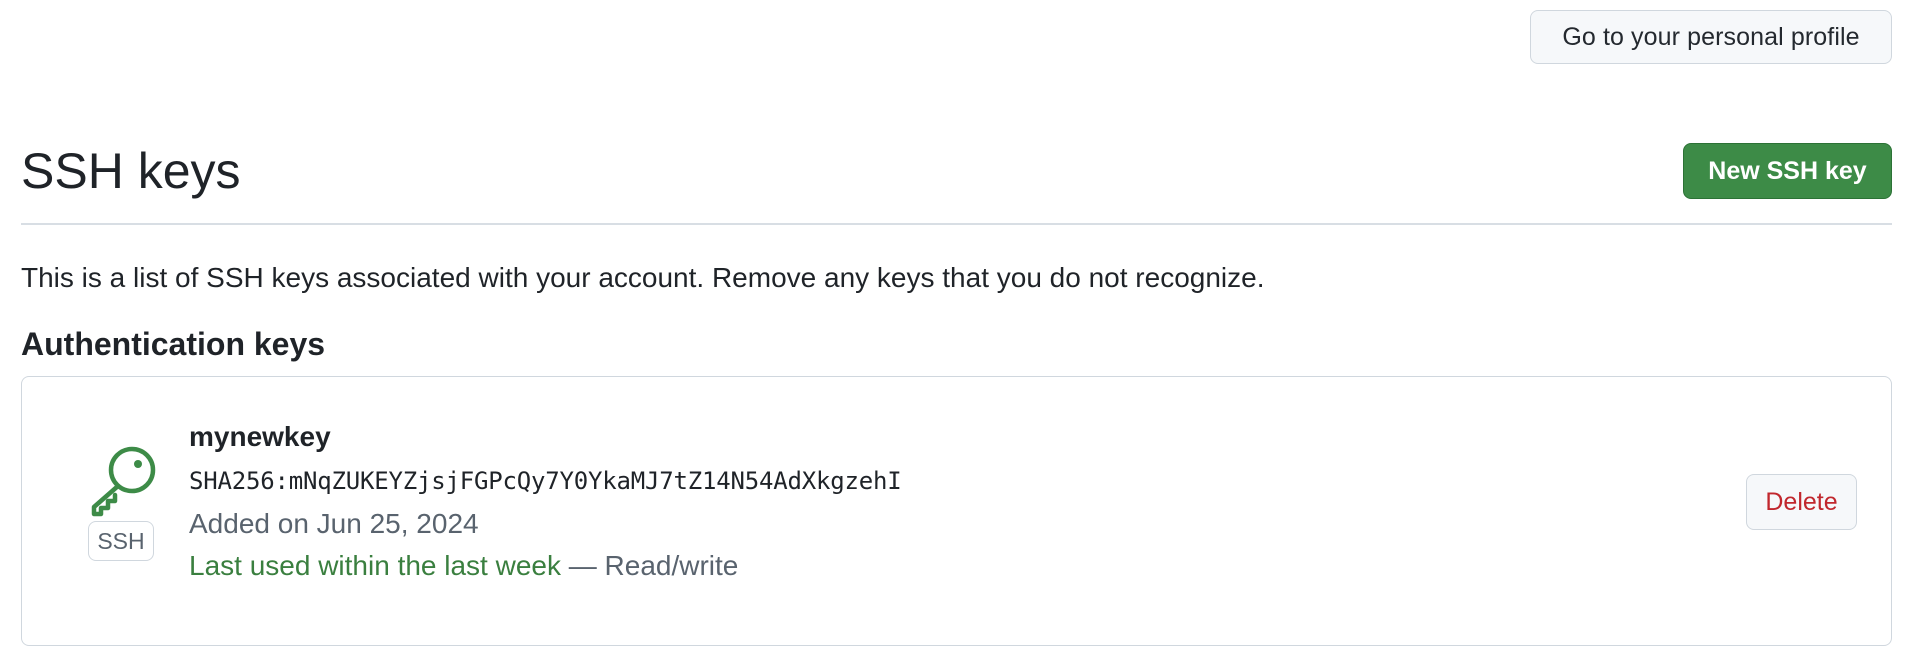 The image size is (1910, 646). I want to click on authentication-keys-heading: Authentication keys, so click(173, 344).